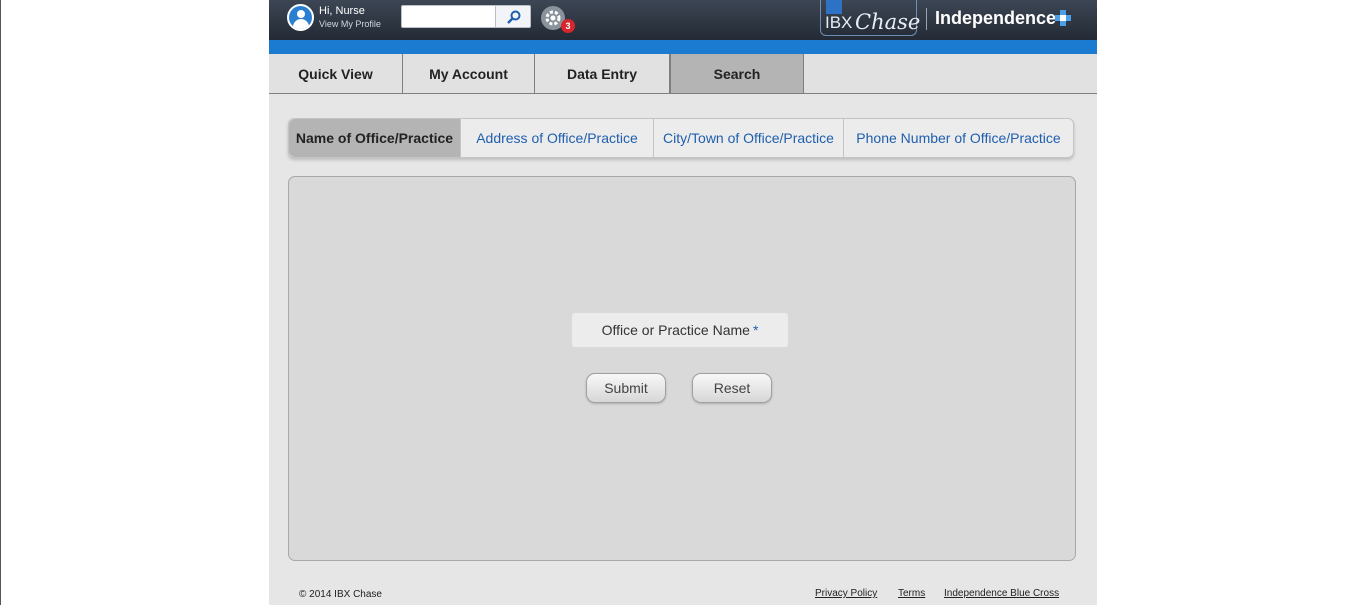  Describe the element at coordinates (732, 388) in the screenshot. I see `reset-button: Reset` at that location.